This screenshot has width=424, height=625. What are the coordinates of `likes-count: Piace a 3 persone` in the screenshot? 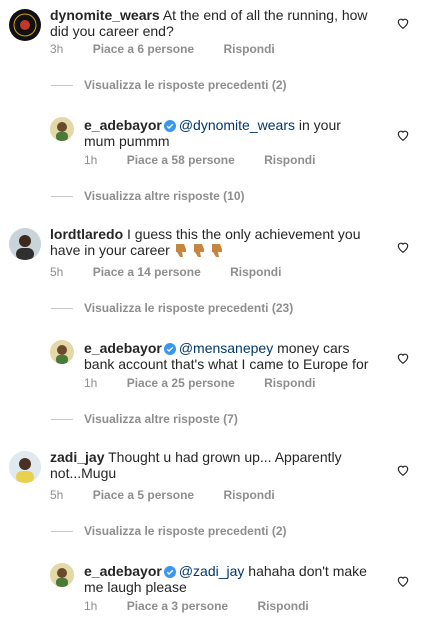 It's located at (177, 606).